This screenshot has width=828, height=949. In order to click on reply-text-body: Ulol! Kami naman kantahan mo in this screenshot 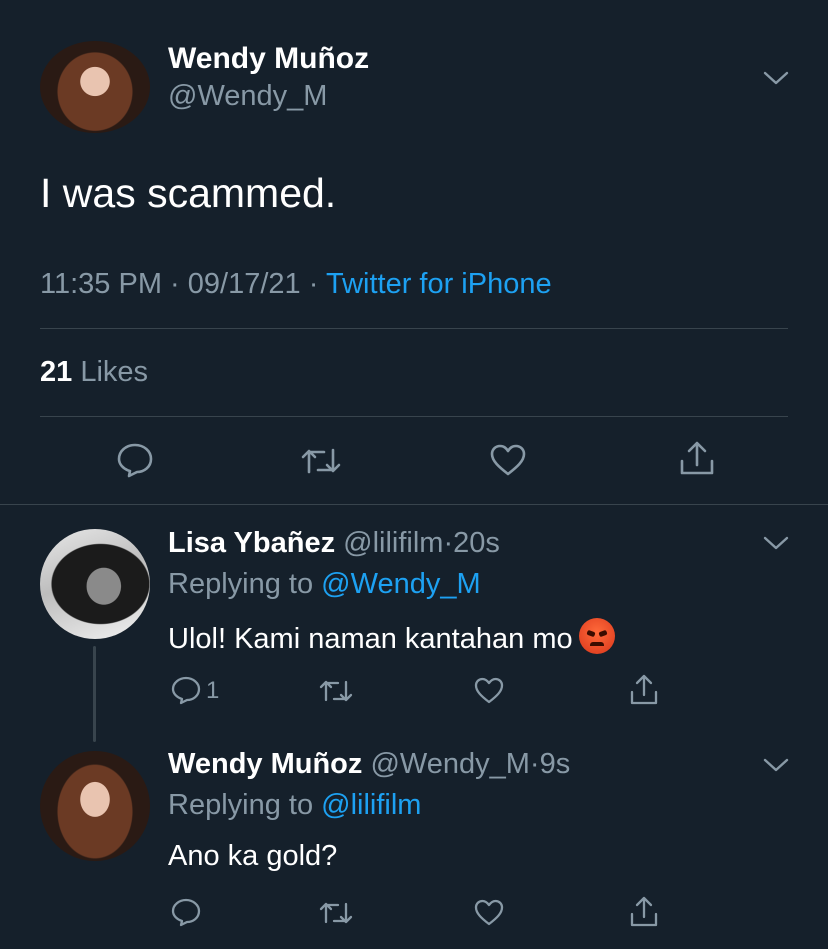, I will do `click(370, 639)`.